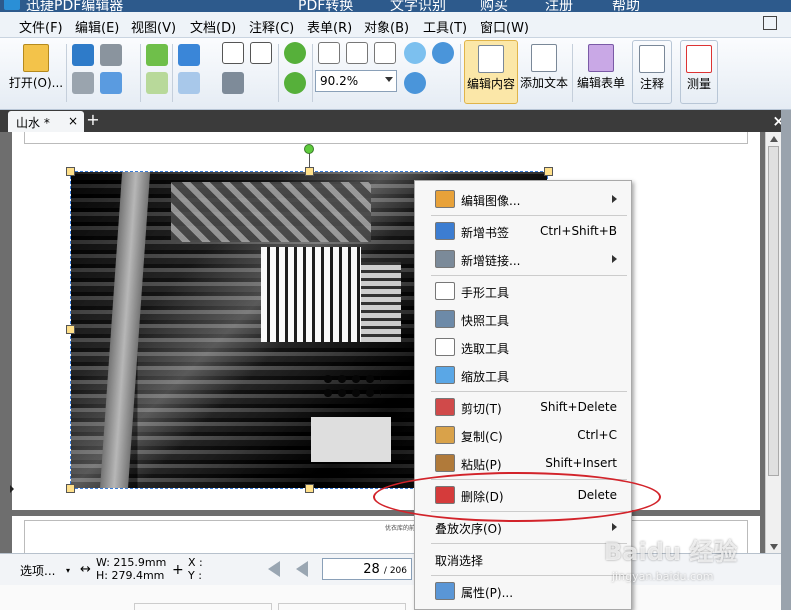 This screenshot has width=791, height=610. Describe the element at coordinates (652, 72) in the screenshot. I see `annotate-button: 注释` at that location.